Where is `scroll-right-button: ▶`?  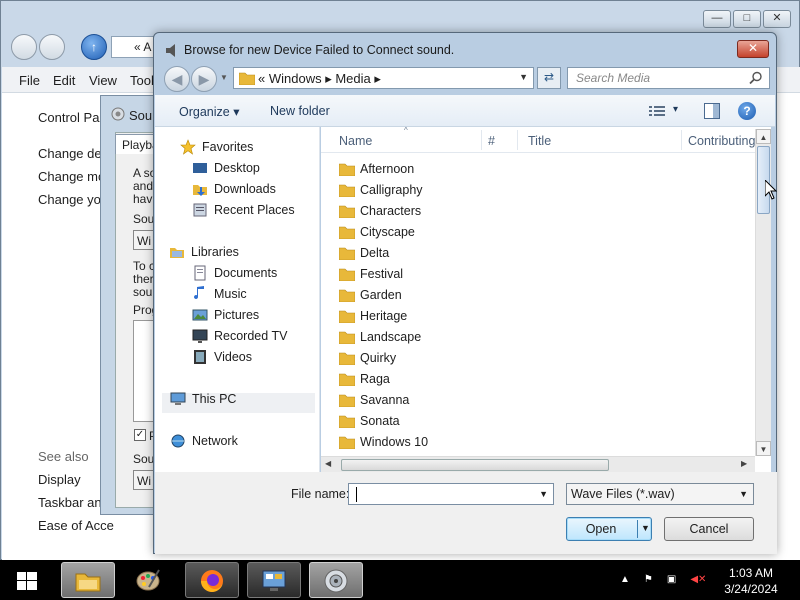
scroll-right-button: ▶ is located at coordinates (744, 463).